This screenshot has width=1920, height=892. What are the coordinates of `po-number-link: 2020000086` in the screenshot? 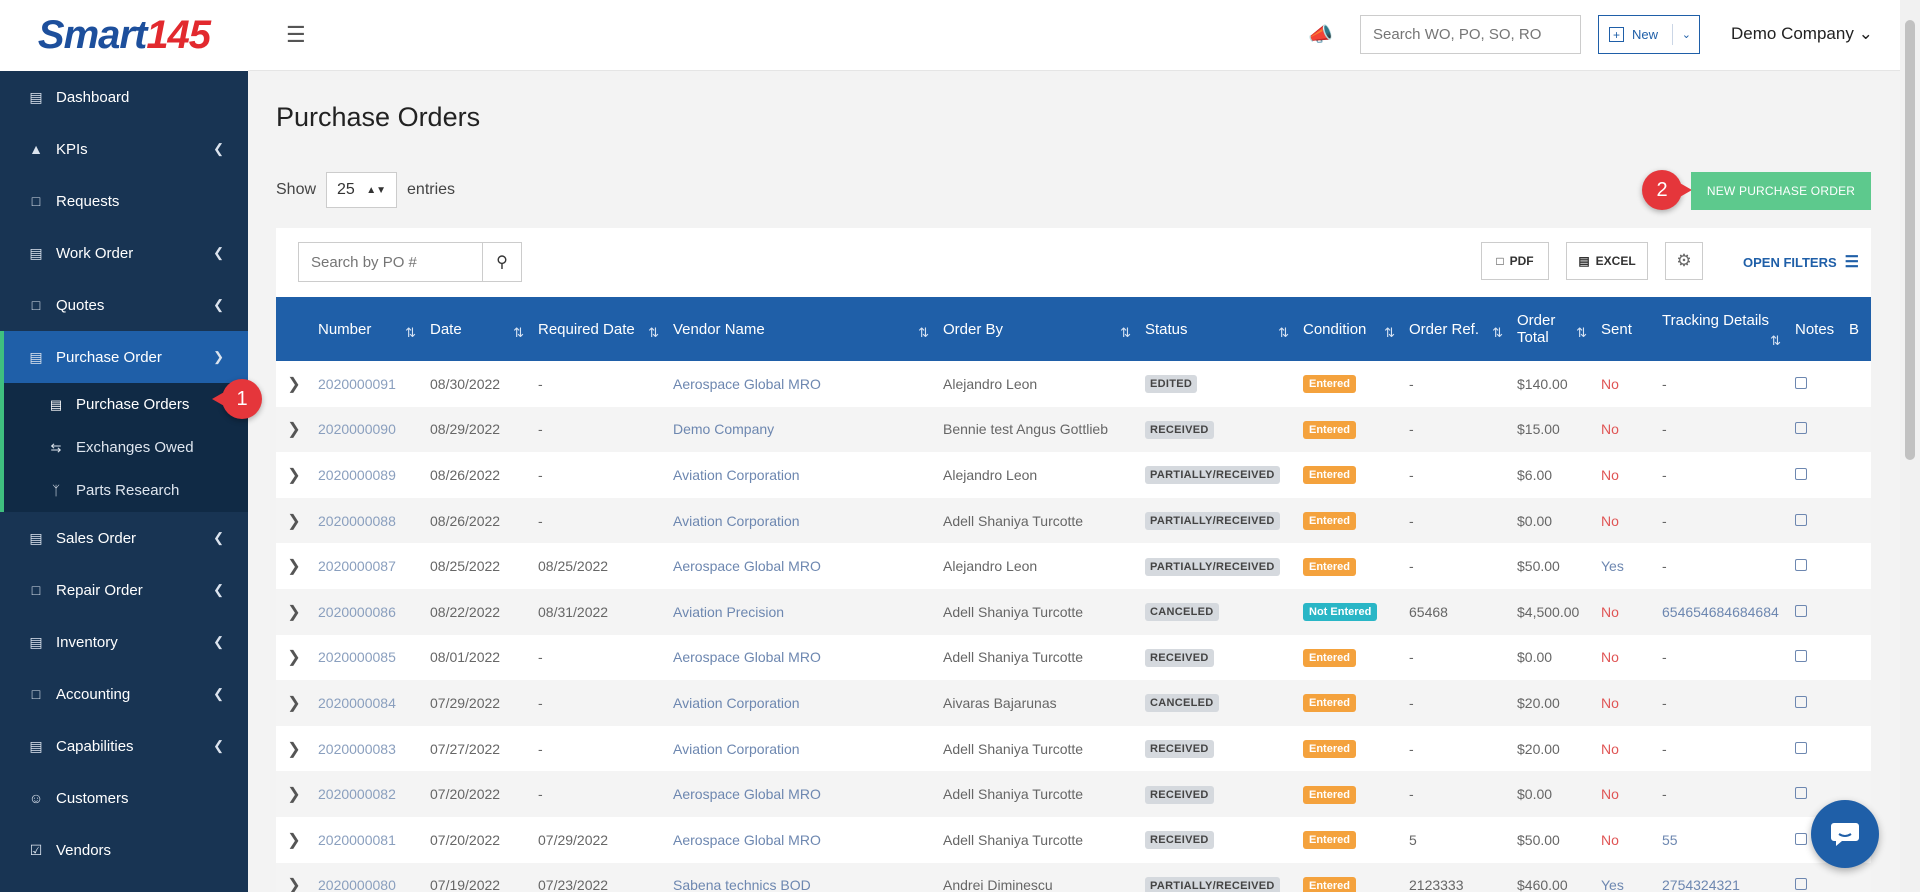 It's located at (368, 612).